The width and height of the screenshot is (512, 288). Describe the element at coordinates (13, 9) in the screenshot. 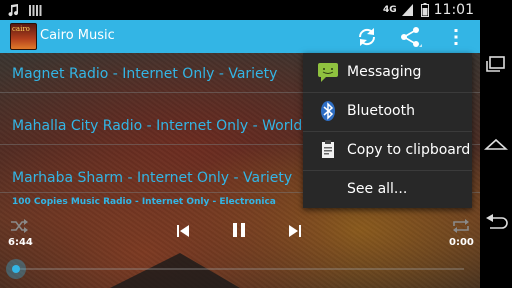

I see `music-note-icon` at that location.